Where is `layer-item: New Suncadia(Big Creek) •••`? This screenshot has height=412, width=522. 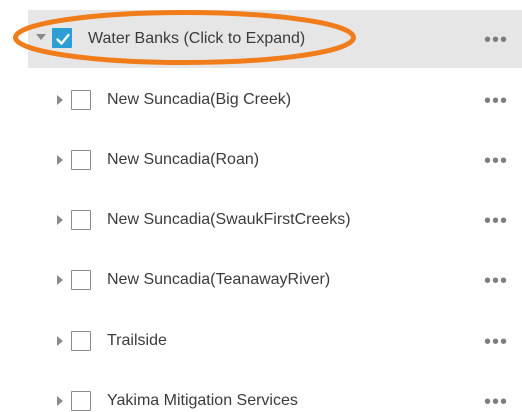
layer-item: New Suncadia(Big Creek) ••• is located at coordinates (261, 100).